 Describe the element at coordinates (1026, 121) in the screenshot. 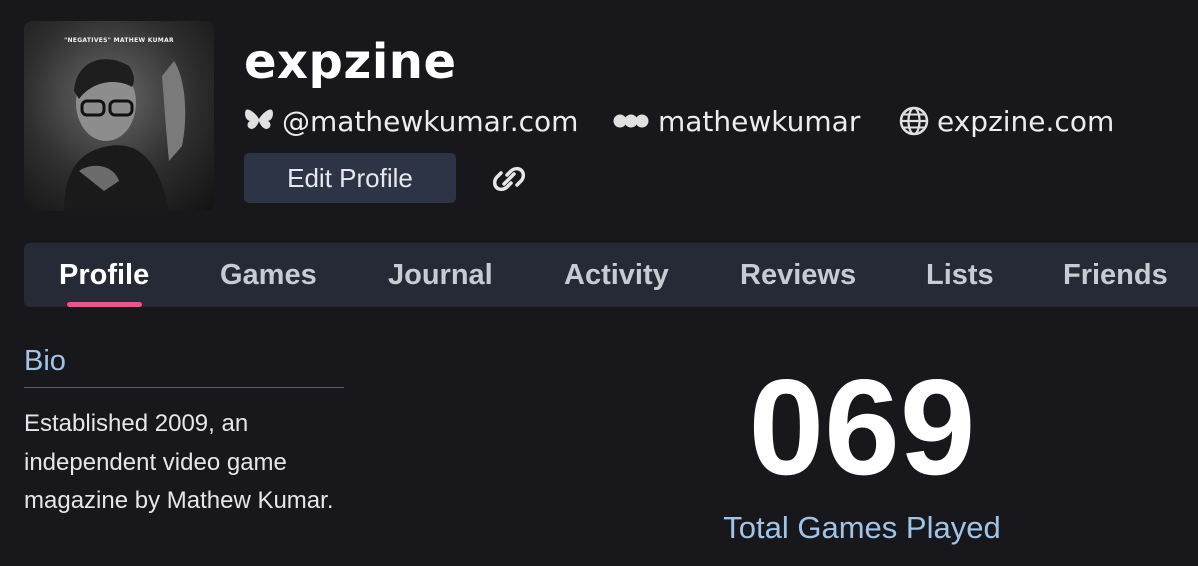

I see `website-url: expzine.com` at that location.